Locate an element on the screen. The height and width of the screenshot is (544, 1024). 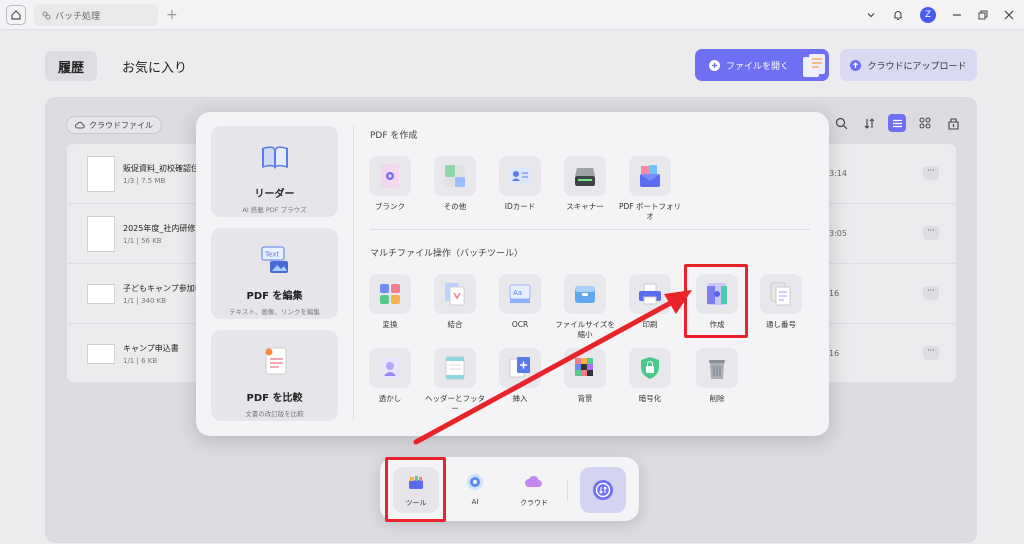
batch-section-title: マルチファイル操作（バッチツール） is located at coordinates (447, 254).